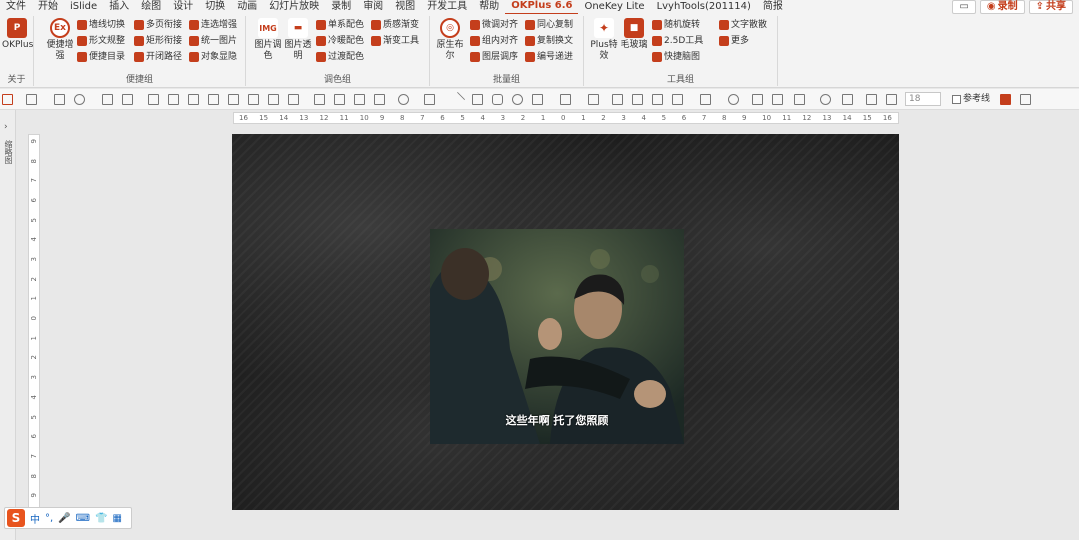 The image size is (1079, 540). I want to click on crop-icon, so click(637, 99).